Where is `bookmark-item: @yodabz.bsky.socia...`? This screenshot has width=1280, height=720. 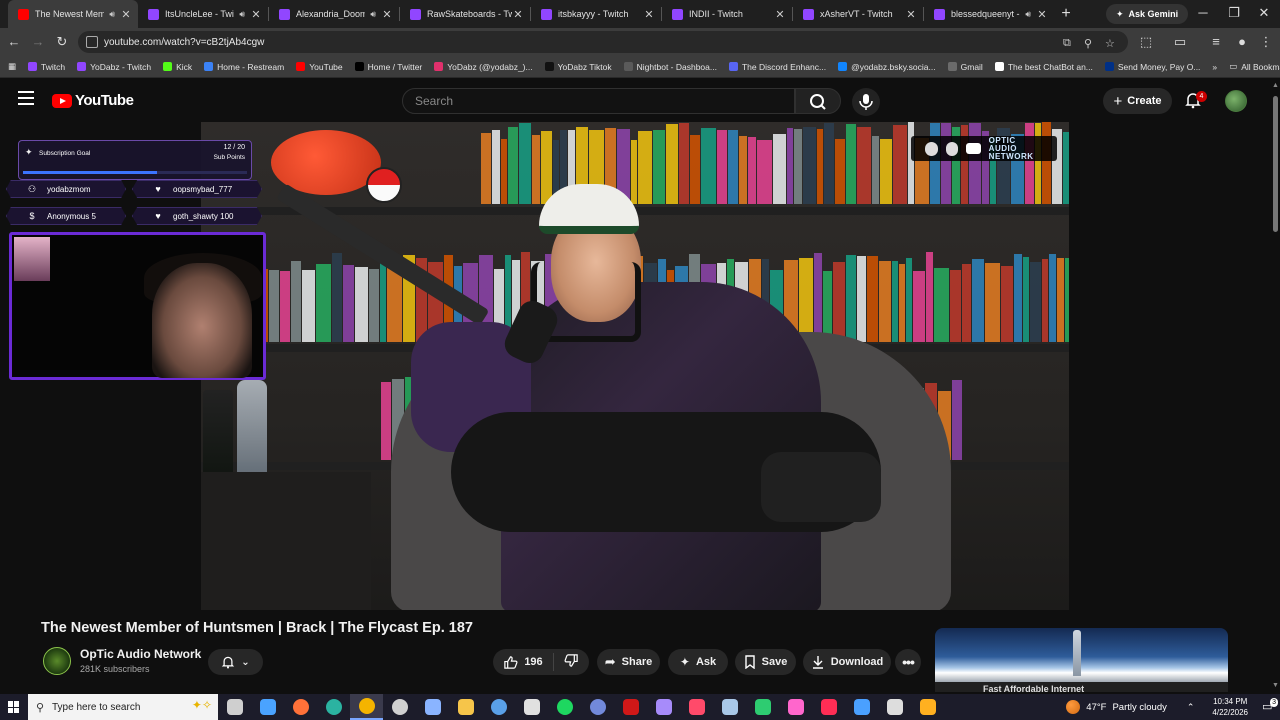
bookmark-item: @yodabz.bsky.socia... is located at coordinates (887, 67).